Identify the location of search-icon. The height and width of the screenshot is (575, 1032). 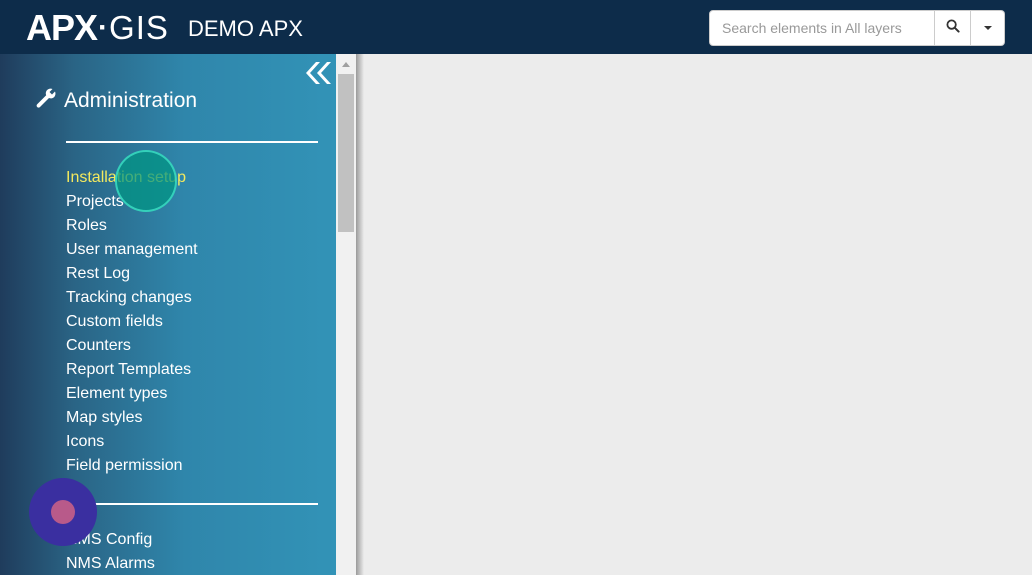
(953, 28).